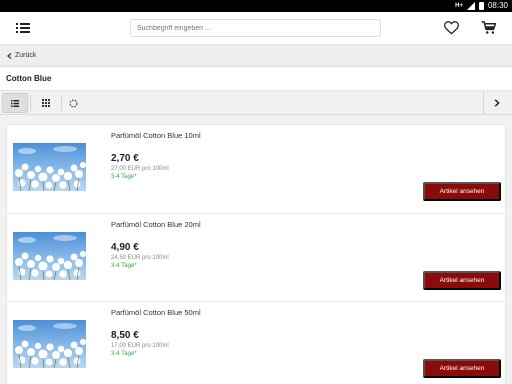 This screenshot has width=512, height=384. Describe the element at coordinates (125, 158) in the screenshot. I see `product-price: 2,70 €` at that location.